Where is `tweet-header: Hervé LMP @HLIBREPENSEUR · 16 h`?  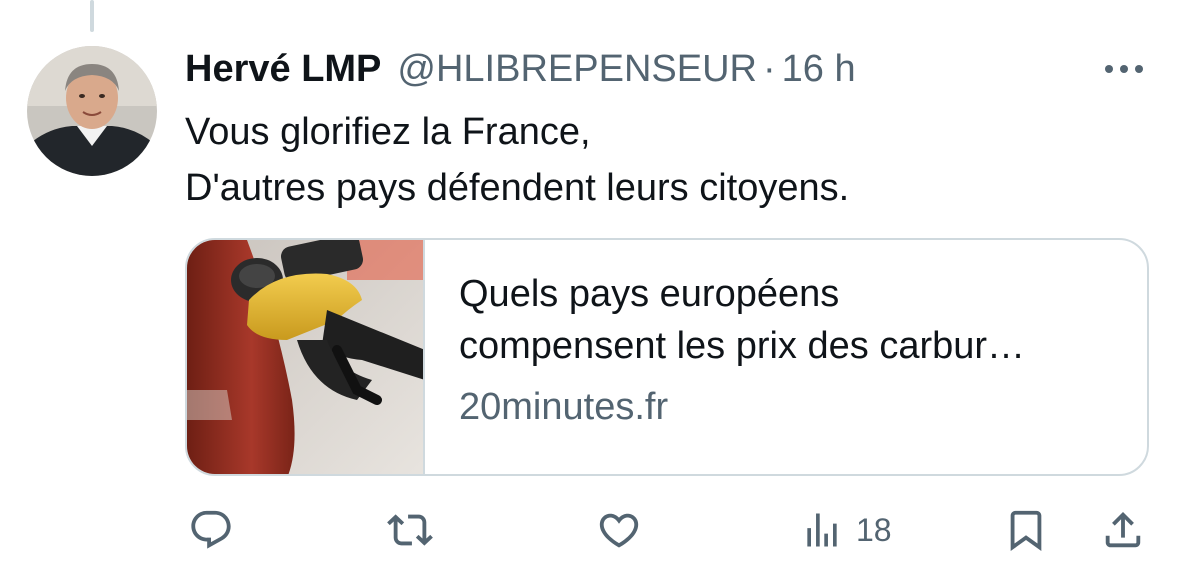 tweet-header: Hervé LMP @HLIBREPENSEUR · 16 h is located at coordinates (520, 69).